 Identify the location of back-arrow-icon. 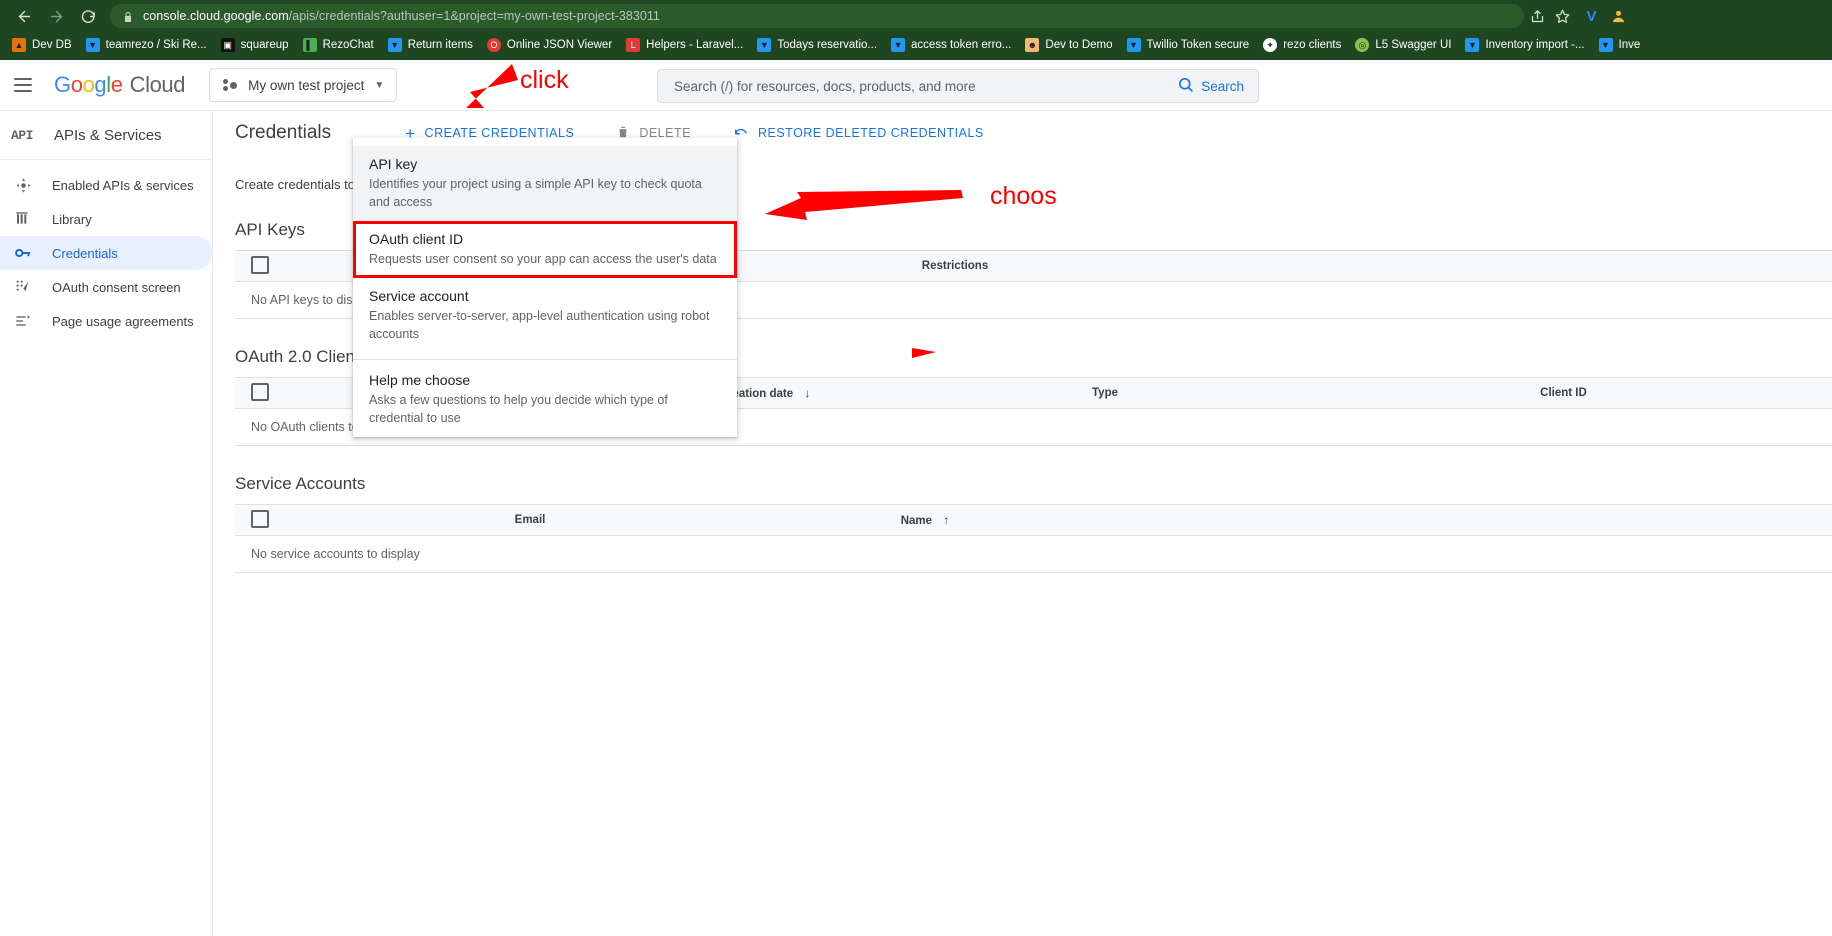
(24, 16).